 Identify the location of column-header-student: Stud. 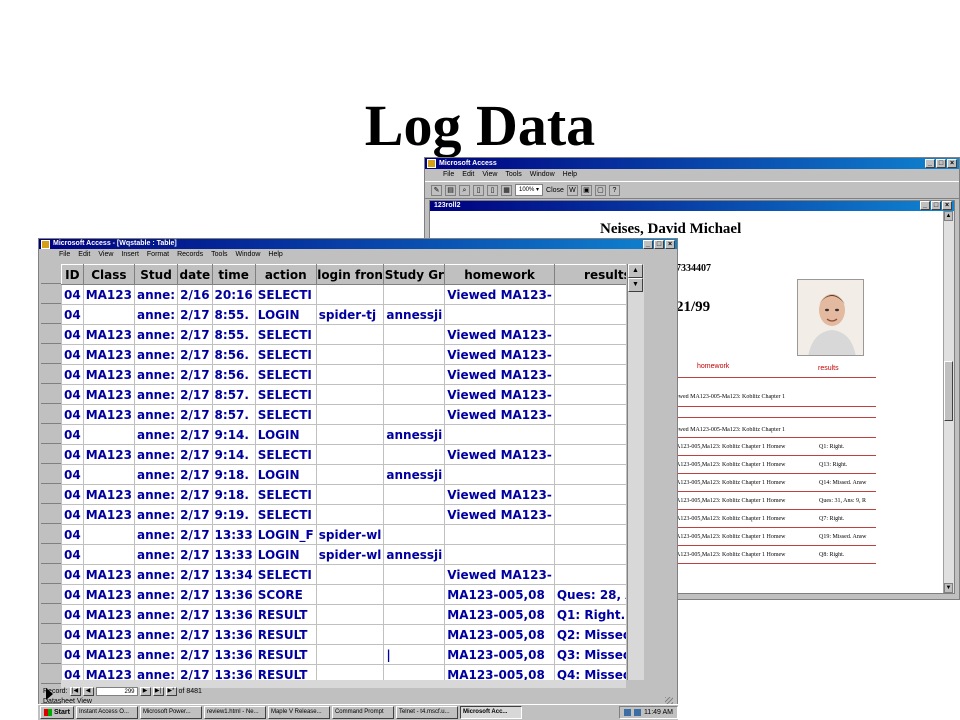
(156, 274).